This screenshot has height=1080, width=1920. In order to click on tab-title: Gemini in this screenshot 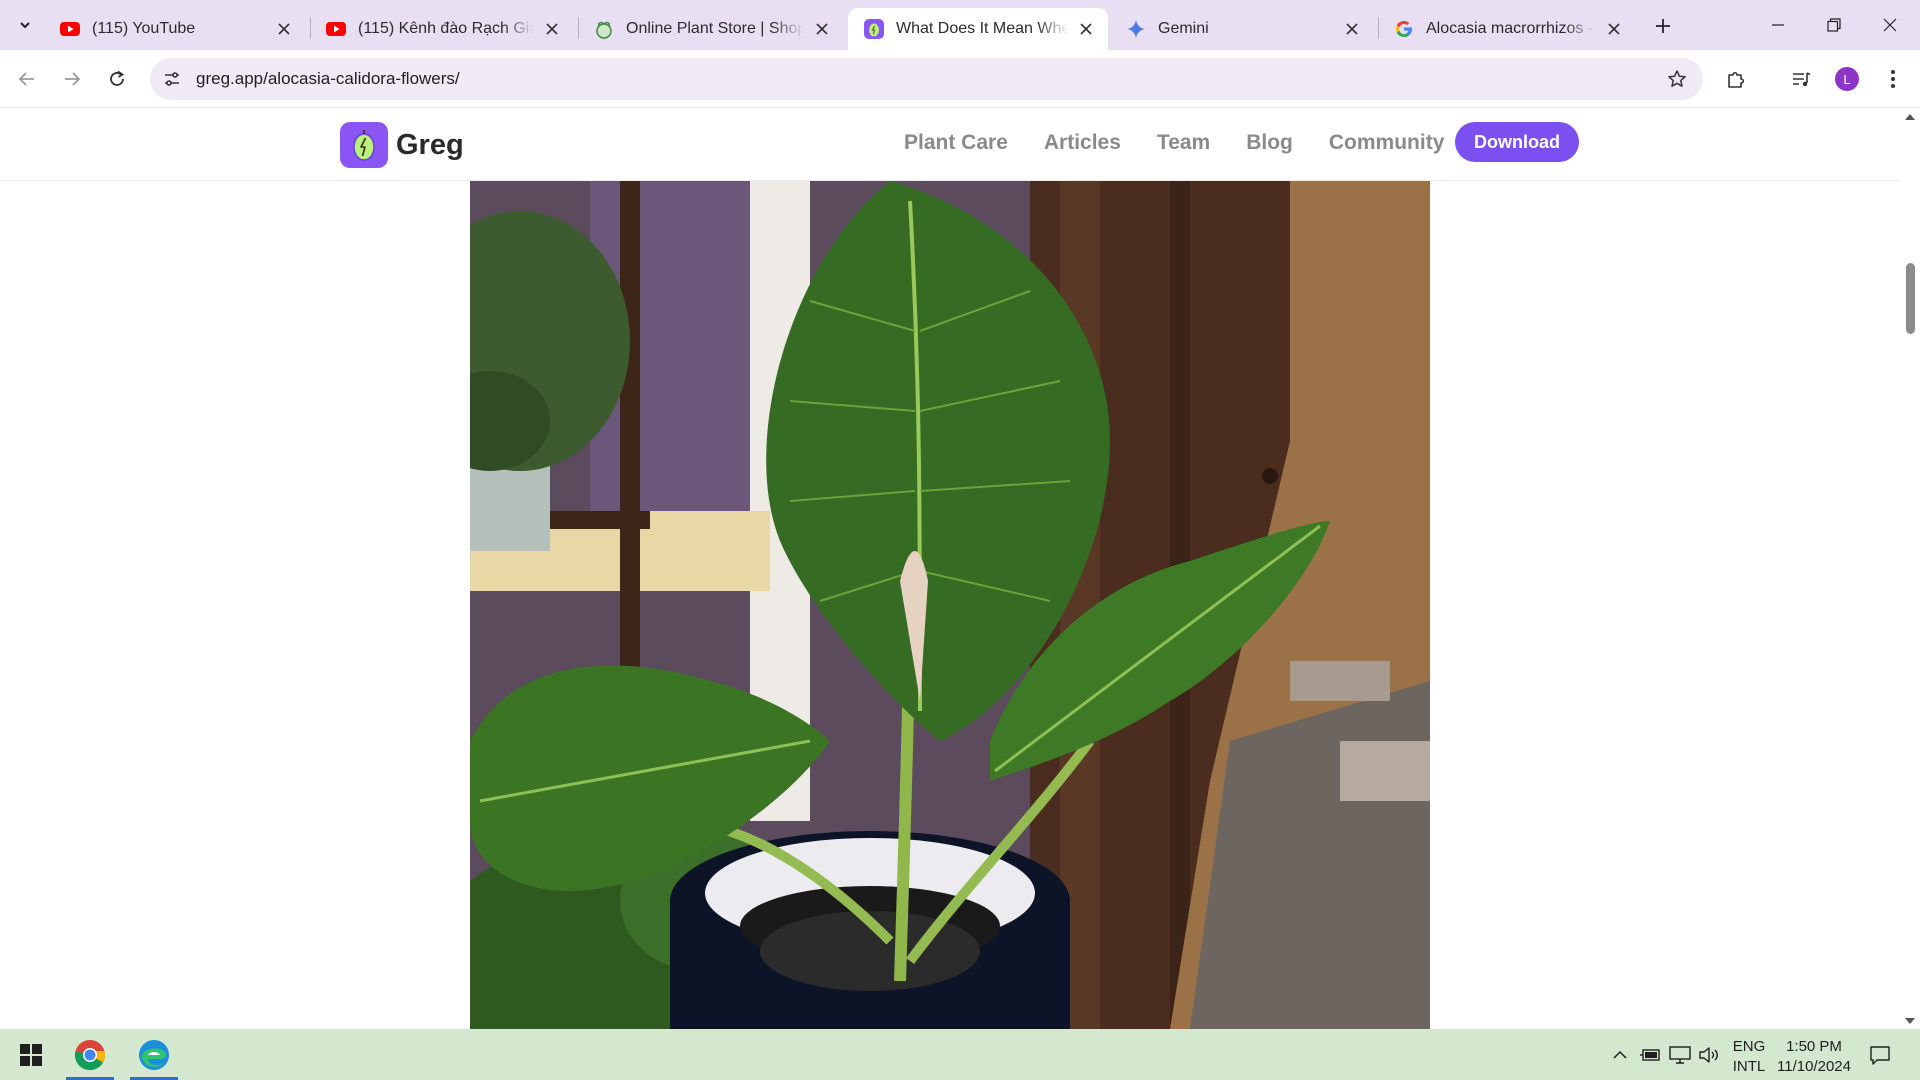, I will do `click(1183, 28)`.